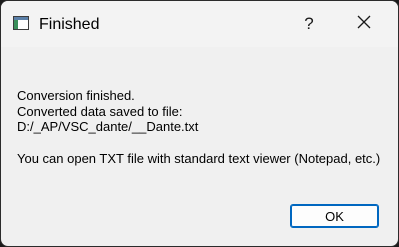  What do you see at coordinates (108, 126) in the screenshot?
I see `message-line-path: D:/_AP/VSC_dante/__Dante.txt` at bounding box center [108, 126].